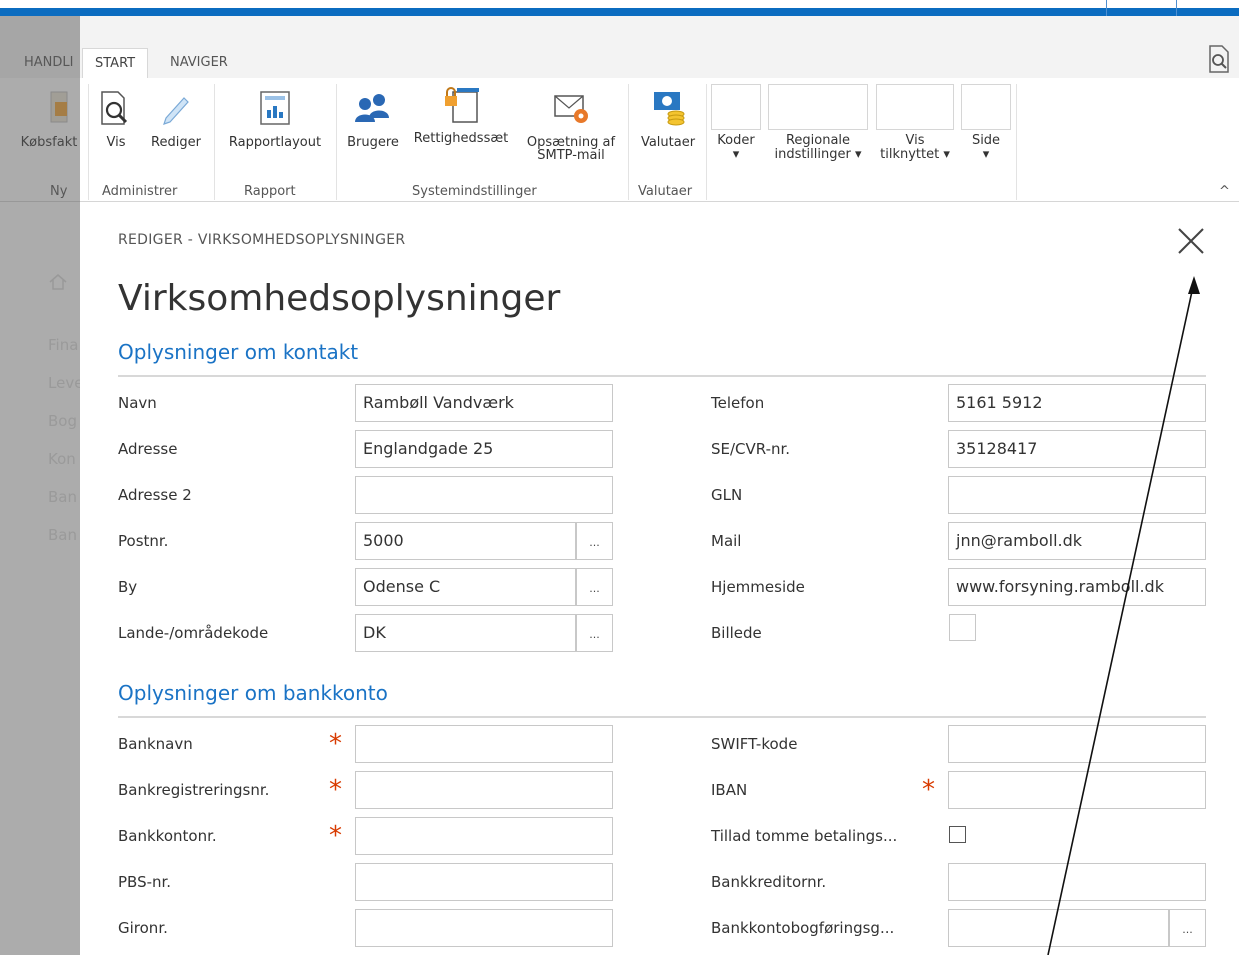  What do you see at coordinates (199, 63) in the screenshot?
I see `tab-naviger: NAVIGER` at bounding box center [199, 63].